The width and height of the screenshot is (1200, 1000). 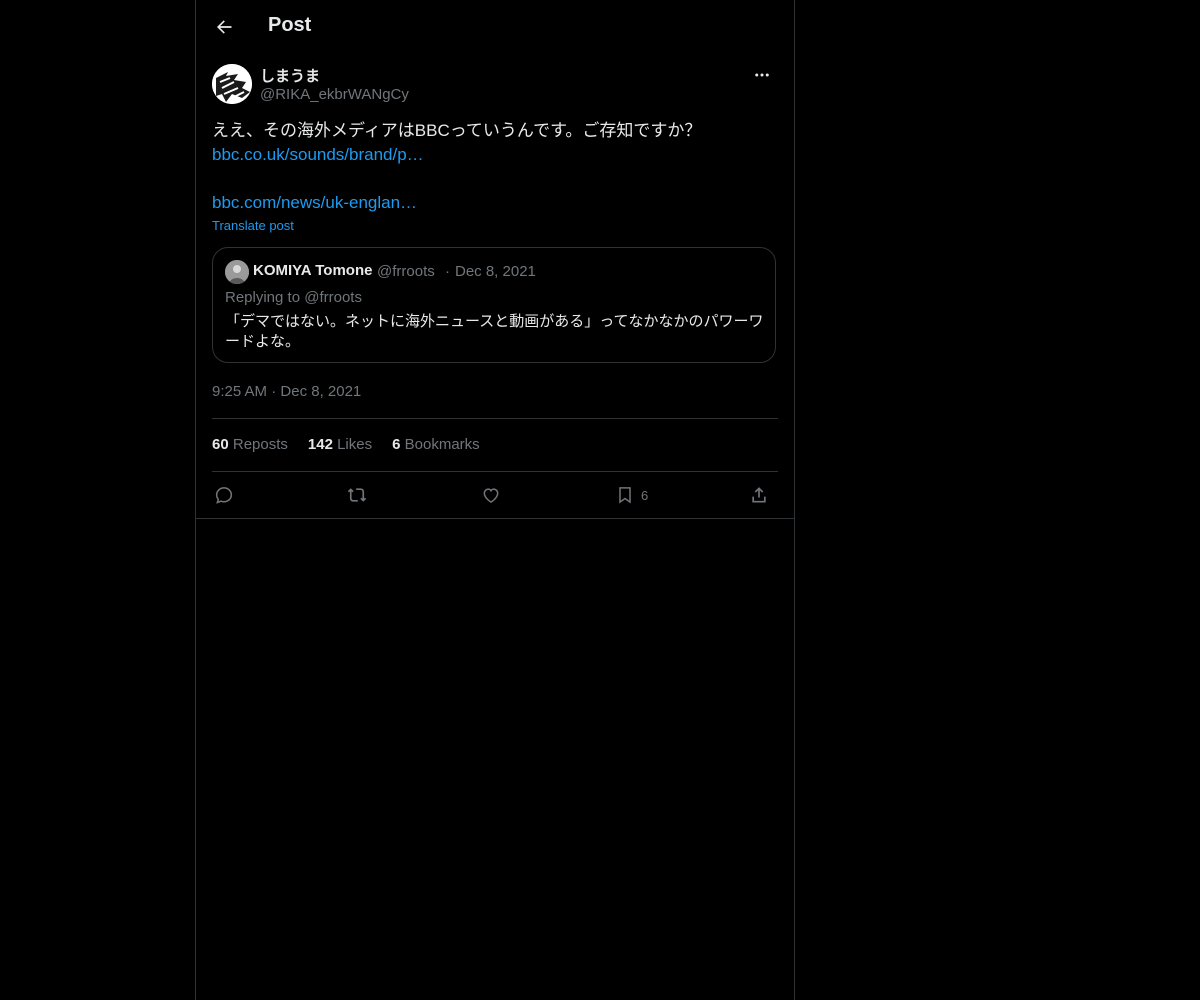 I want to click on more-options-button, so click(x=762, y=75).